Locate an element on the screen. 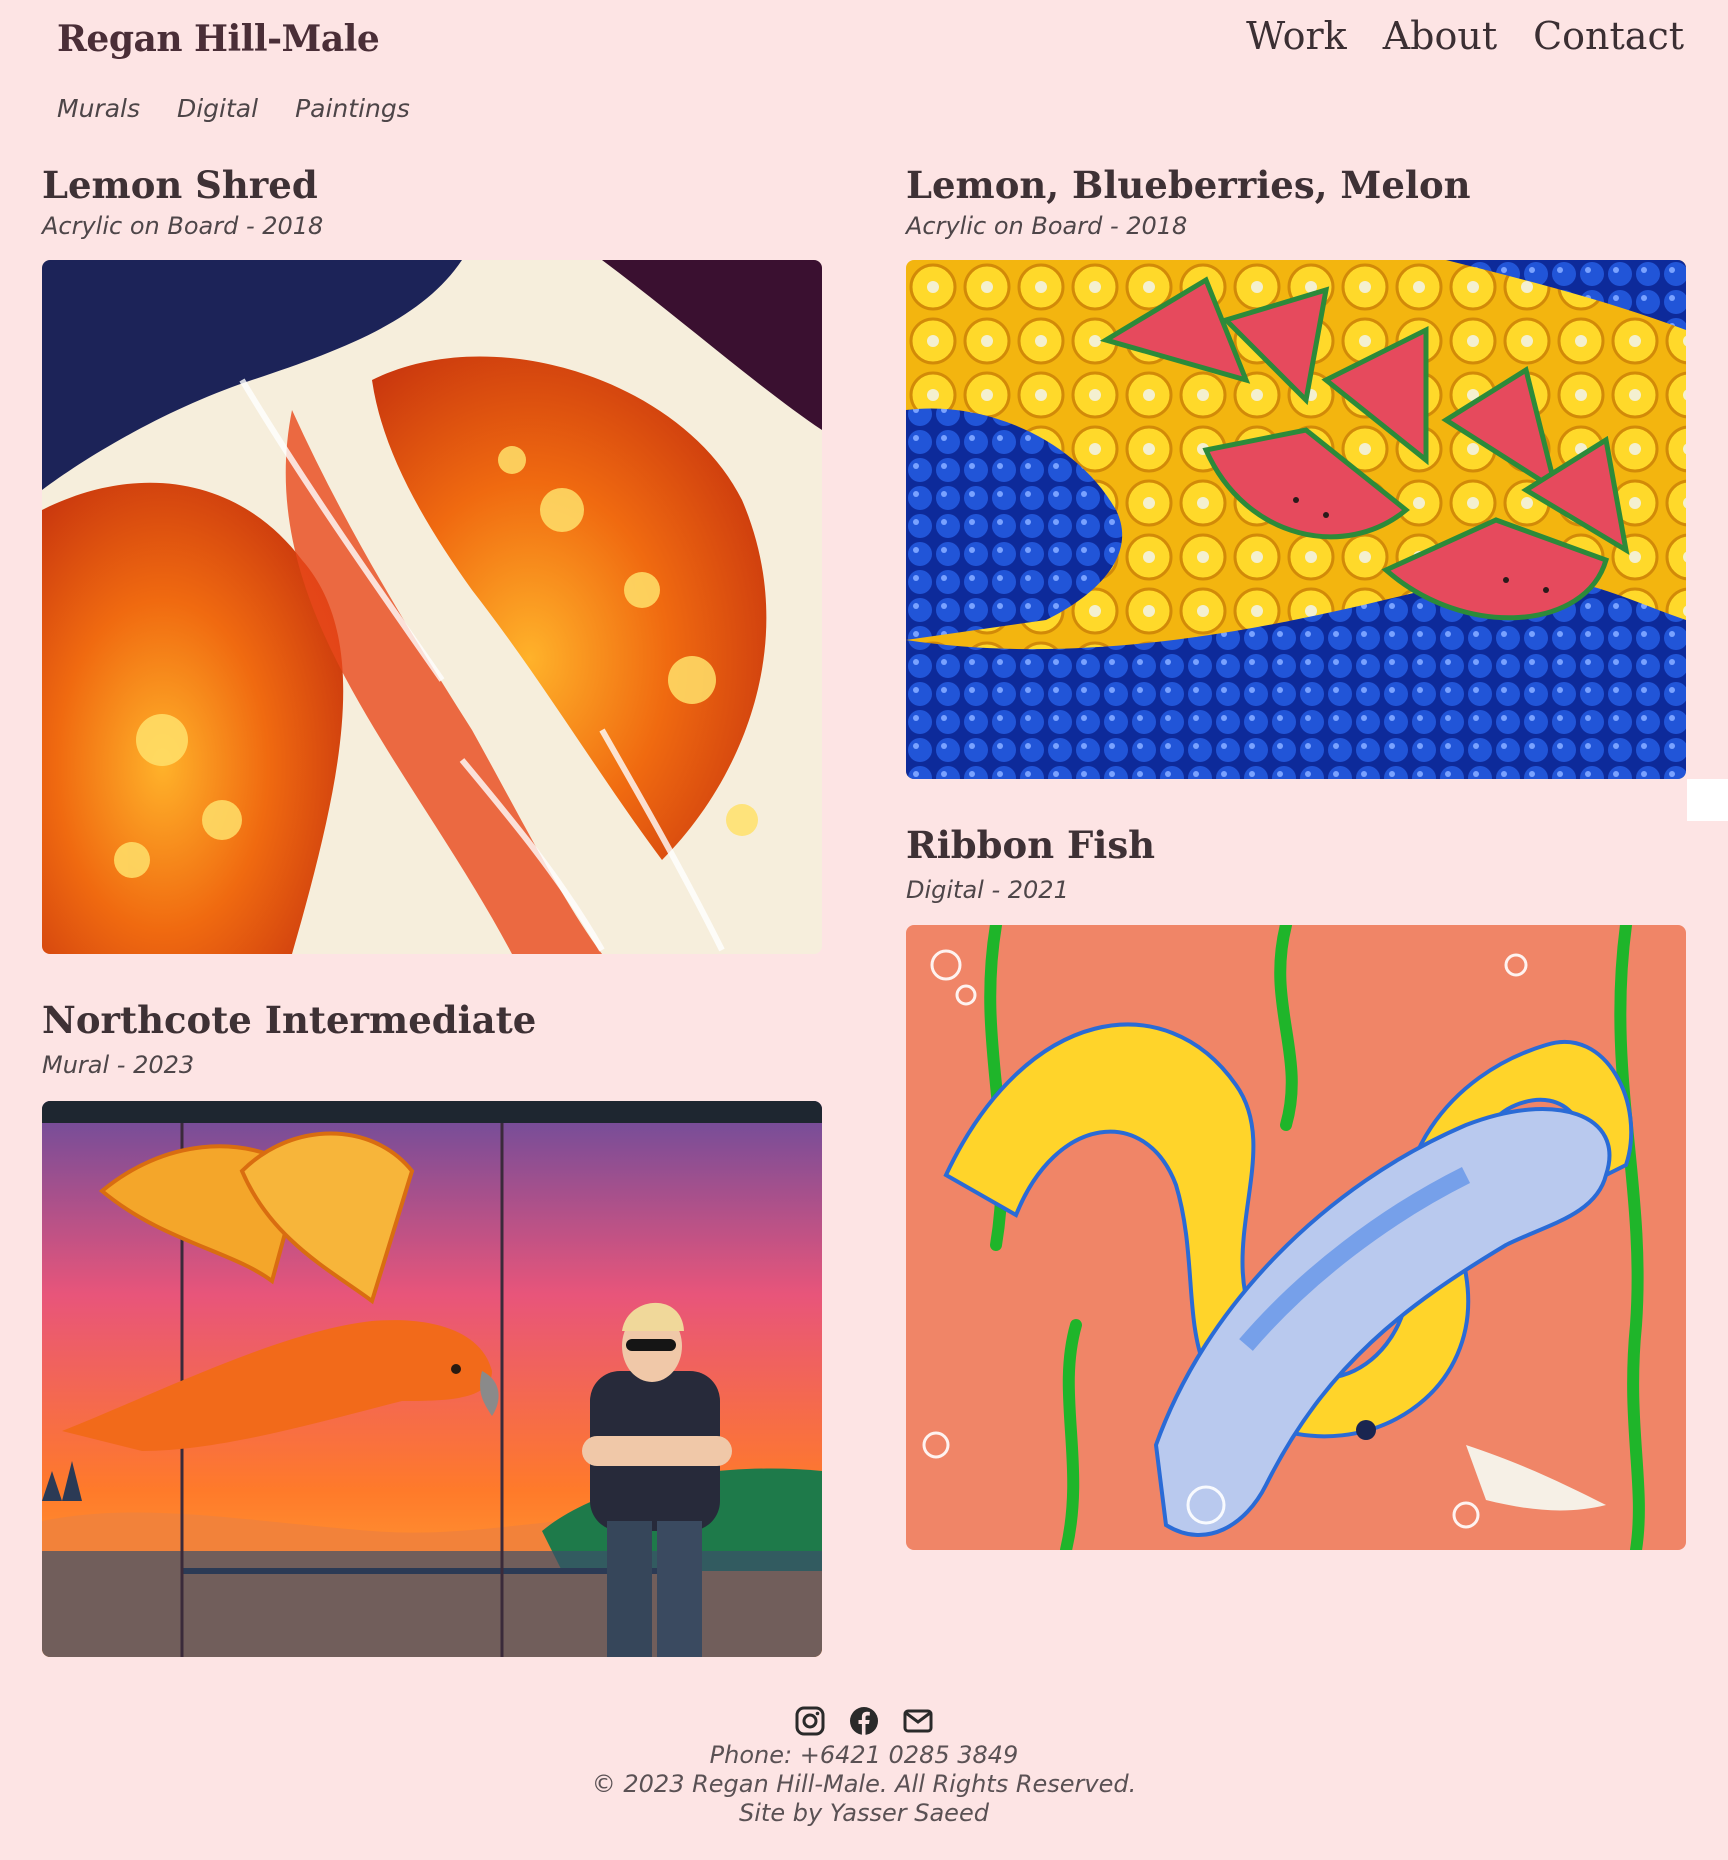 The image size is (1728, 1860). category-nav: Murals Digital Paintings is located at coordinates (233, 108).